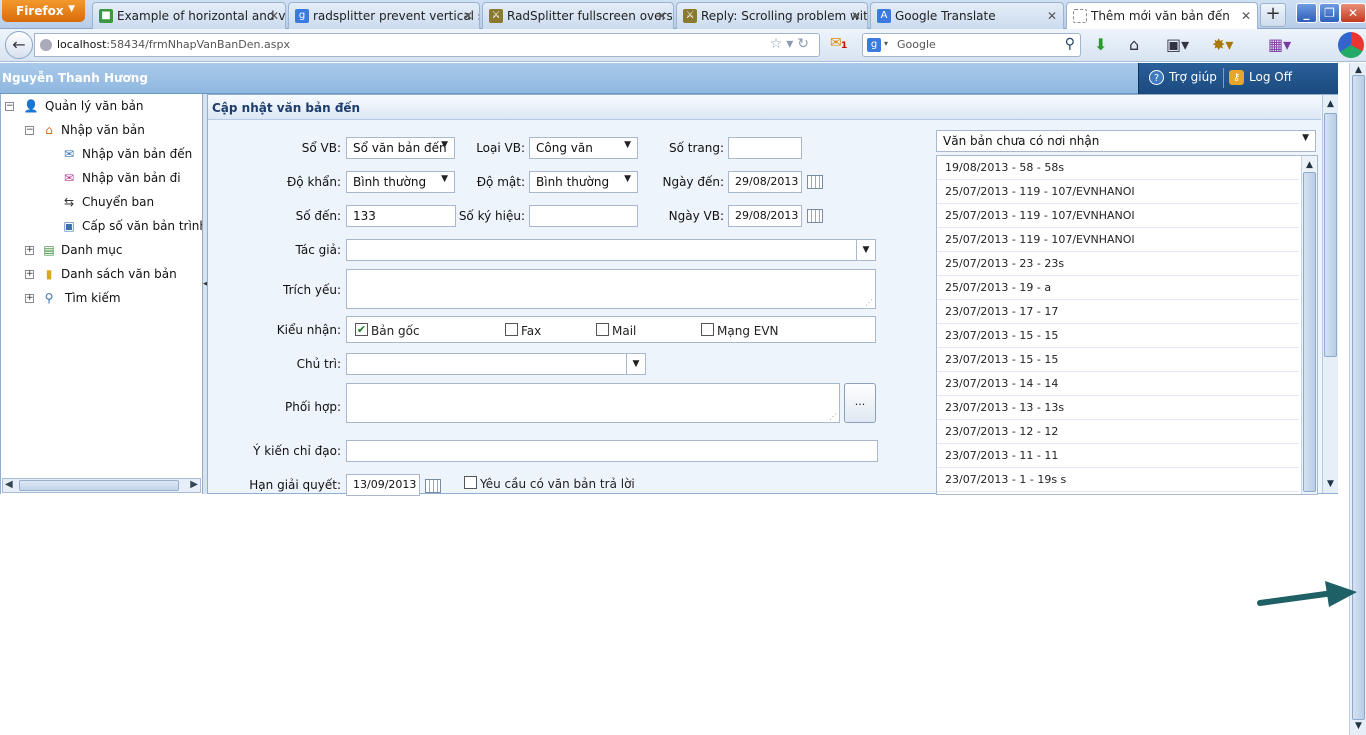 This screenshot has height=735, width=1366. Describe the element at coordinates (103, 130) in the screenshot. I see `tree-node-nhap-van-ban: Nhập văn bản` at that location.